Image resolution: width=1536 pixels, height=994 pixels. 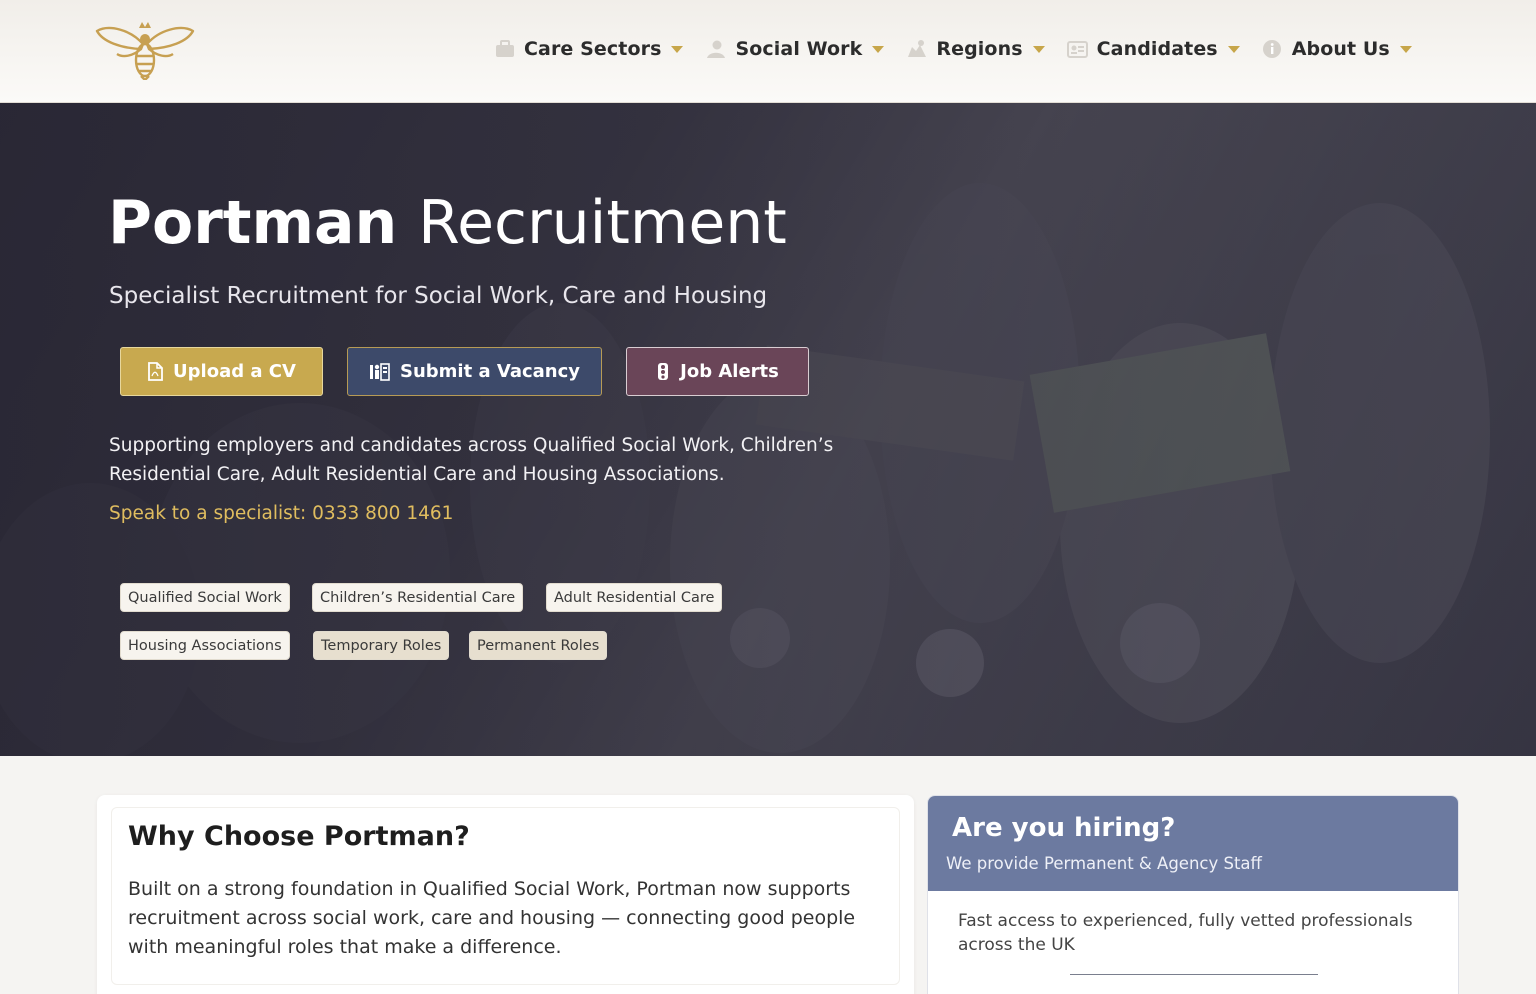 I want to click on bee-logo-icon, so click(x=145, y=49).